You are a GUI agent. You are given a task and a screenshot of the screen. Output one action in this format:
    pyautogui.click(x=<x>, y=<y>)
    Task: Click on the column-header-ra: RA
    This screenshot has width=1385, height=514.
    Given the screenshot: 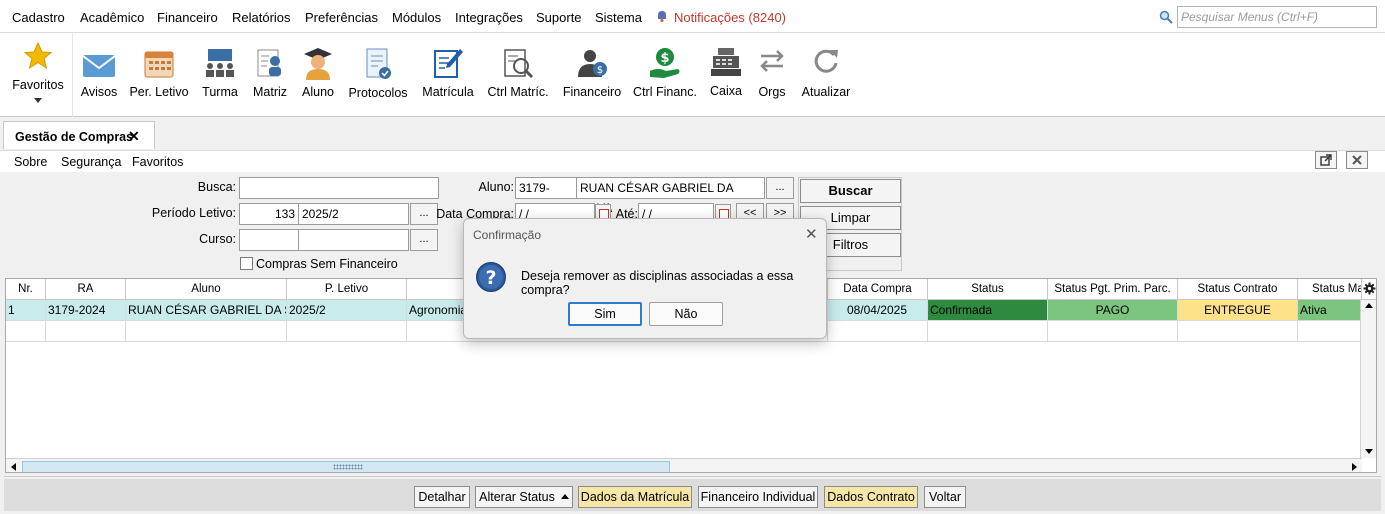 What is the action you would take?
    pyautogui.click(x=86, y=289)
    